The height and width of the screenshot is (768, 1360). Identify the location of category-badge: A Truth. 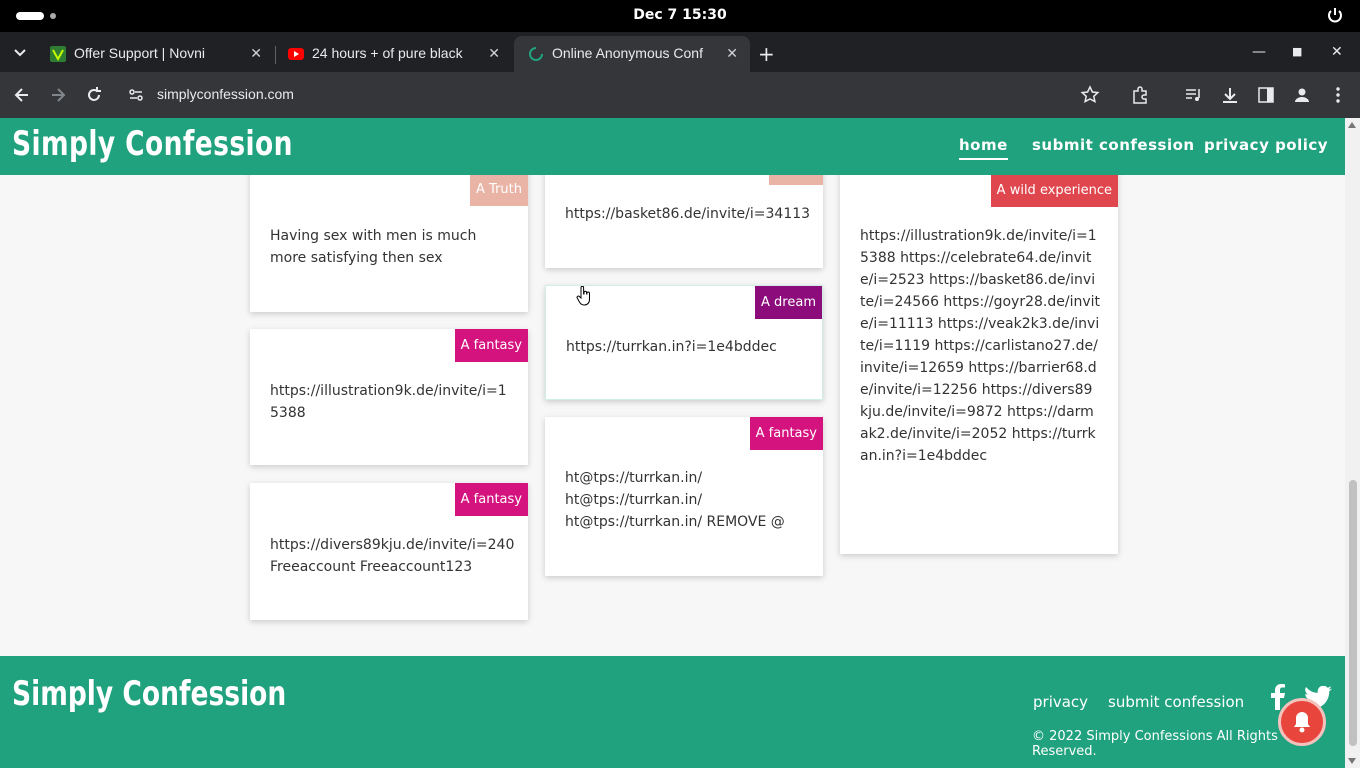
(499, 189).